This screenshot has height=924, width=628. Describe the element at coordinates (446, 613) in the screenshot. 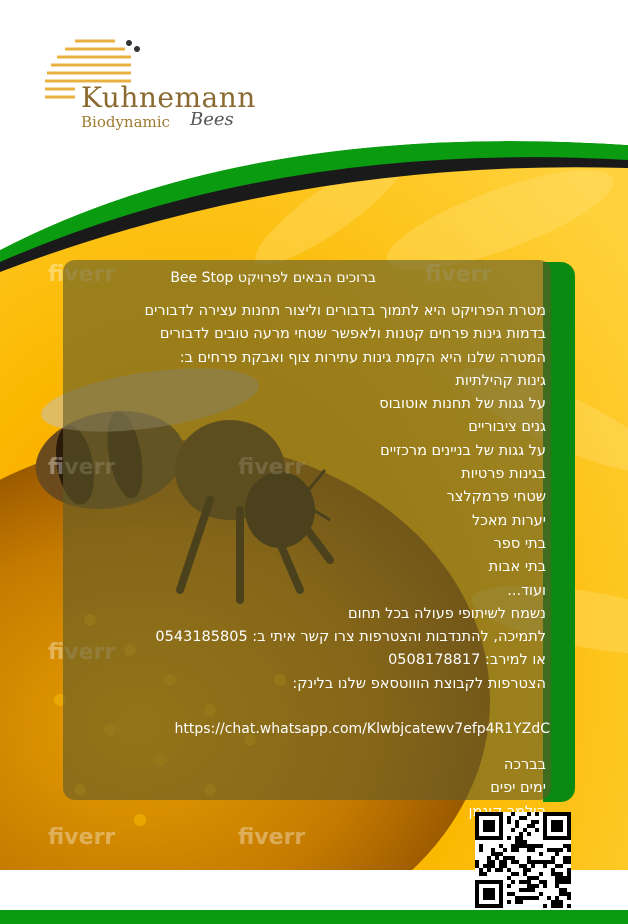

I see `text-line: נשמח לשיתופי פעולה בכל תחום` at that location.